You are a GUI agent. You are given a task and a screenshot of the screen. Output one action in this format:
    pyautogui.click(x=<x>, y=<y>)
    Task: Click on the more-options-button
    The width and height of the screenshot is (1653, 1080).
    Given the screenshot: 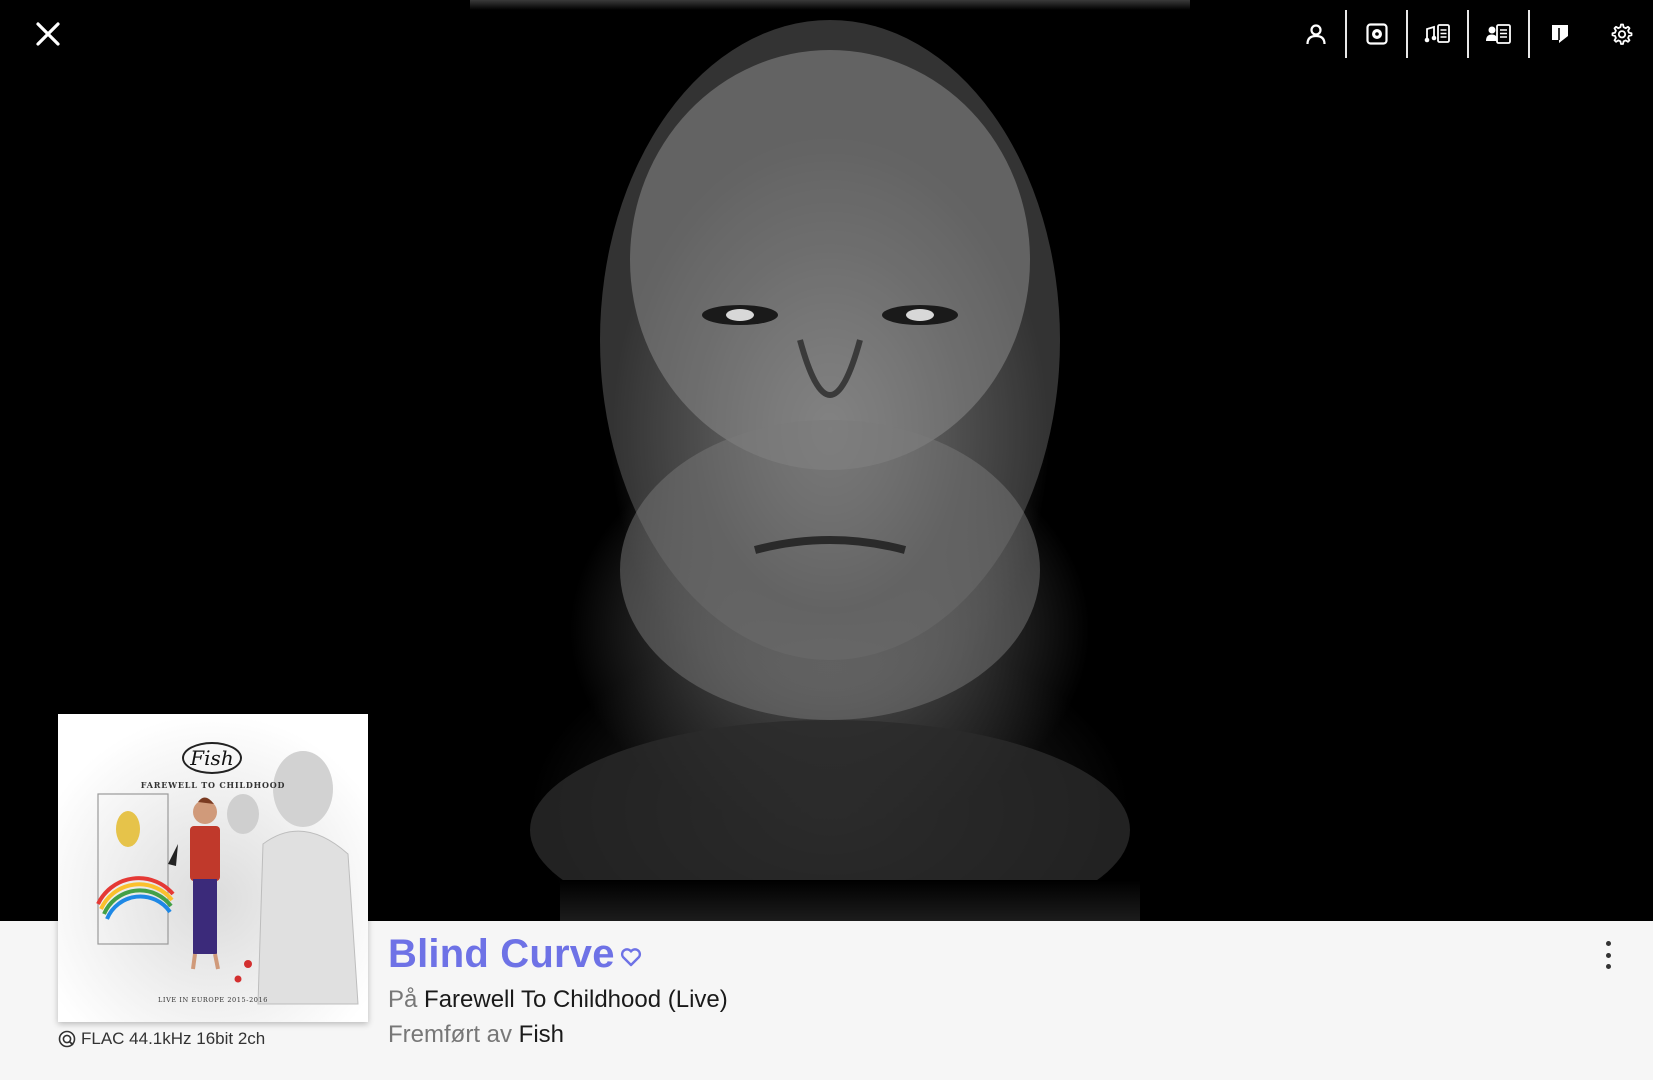 What is the action you would take?
    pyautogui.click(x=1608, y=955)
    